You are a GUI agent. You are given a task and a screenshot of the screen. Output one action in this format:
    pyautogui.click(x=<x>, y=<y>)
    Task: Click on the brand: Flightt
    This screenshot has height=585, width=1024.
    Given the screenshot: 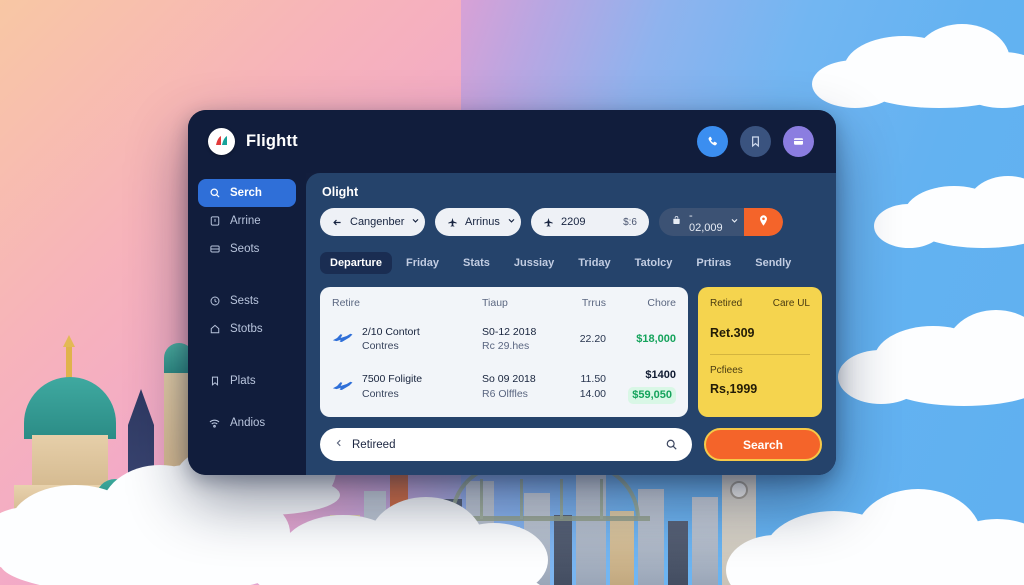 What is the action you would take?
    pyautogui.click(x=253, y=141)
    